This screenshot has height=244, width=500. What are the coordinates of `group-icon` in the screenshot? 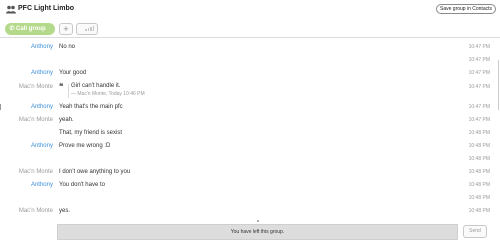 It's located at (11, 9).